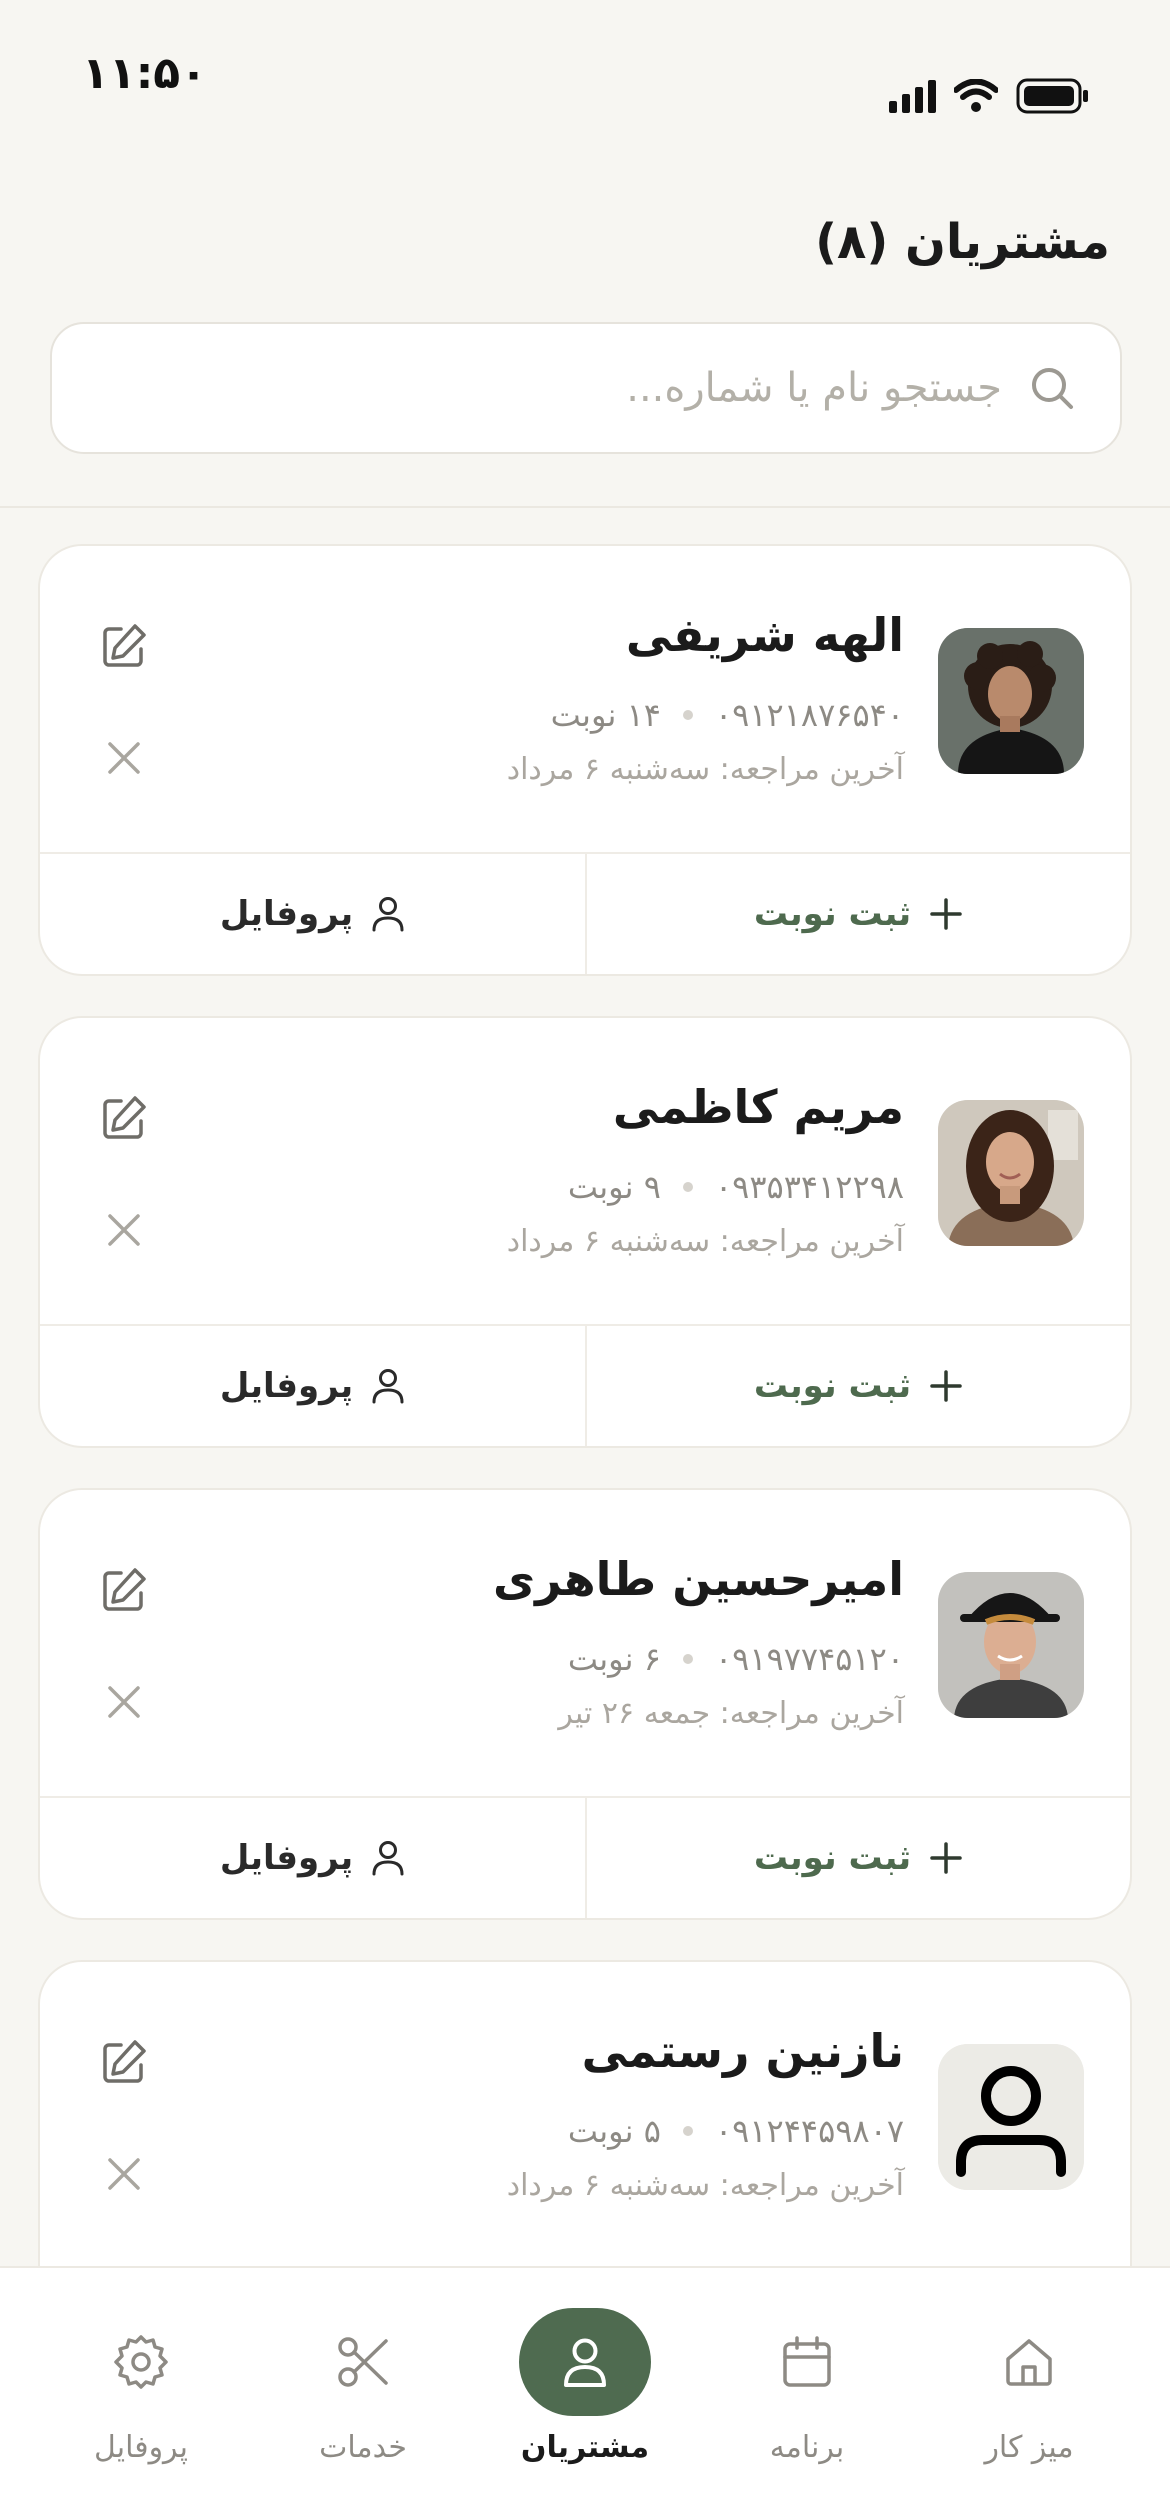  I want to click on nav-item-schedule: برنامه, so click(807, 2382).